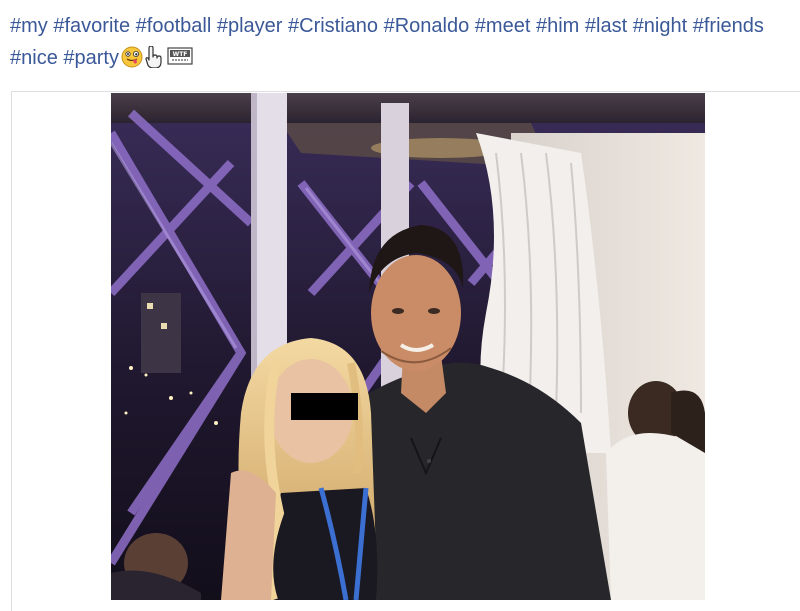  I want to click on wtf-sign-icon: WTF, so click(180, 62).